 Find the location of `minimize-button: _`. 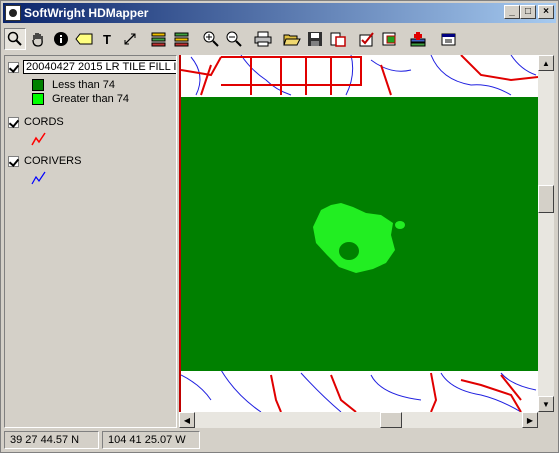

minimize-button: _ is located at coordinates (512, 12).